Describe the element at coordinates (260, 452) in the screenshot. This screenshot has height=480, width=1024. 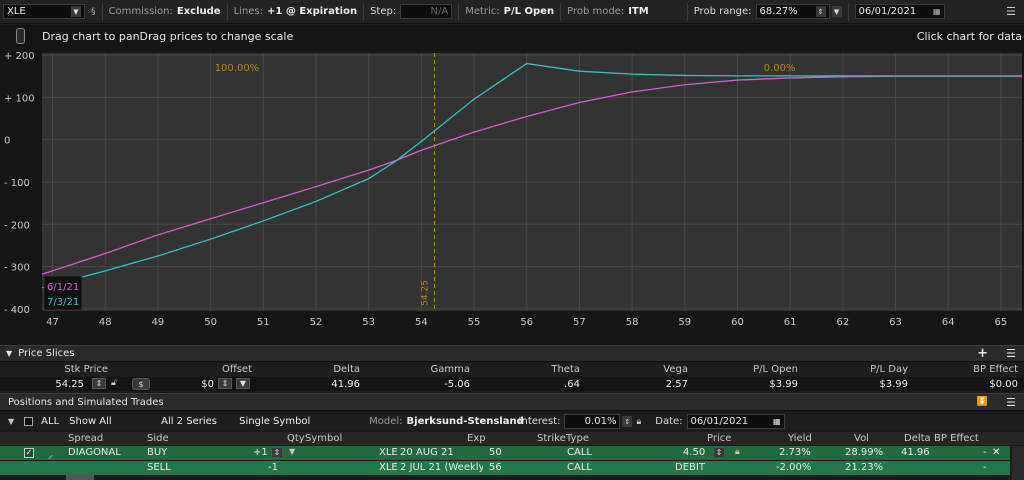
I see `qty-value: +1` at that location.